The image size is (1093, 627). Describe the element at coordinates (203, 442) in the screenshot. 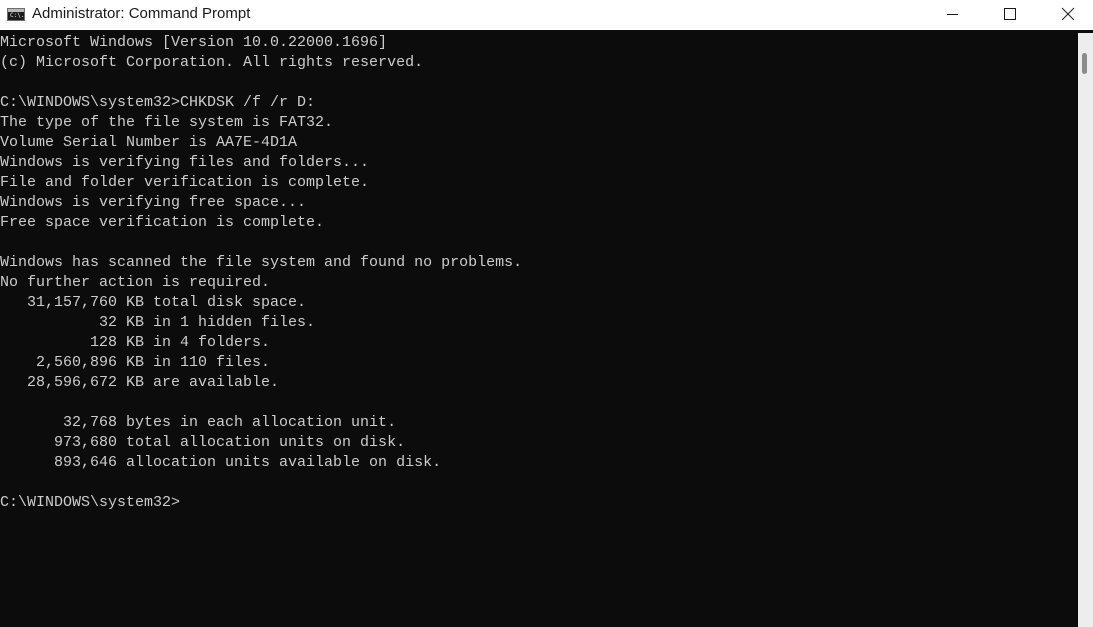

I see `console-line: 973,680 total allocation units on disk.` at that location.